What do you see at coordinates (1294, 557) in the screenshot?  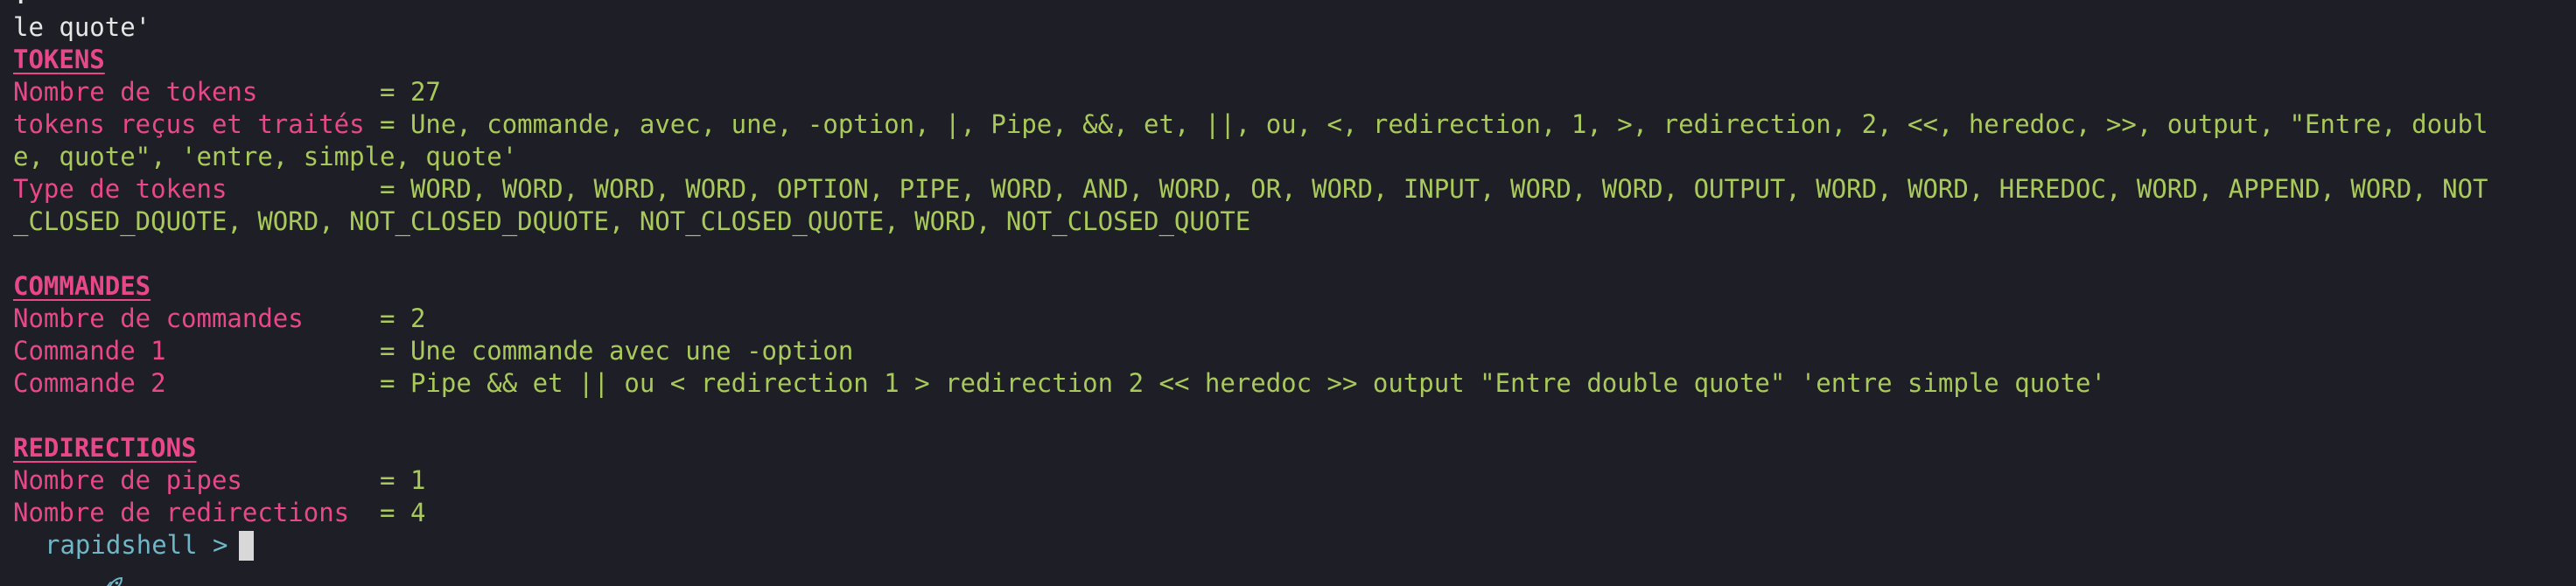 I see `shell-prompt: rapidshell >` at bounding box center [1294, 557].